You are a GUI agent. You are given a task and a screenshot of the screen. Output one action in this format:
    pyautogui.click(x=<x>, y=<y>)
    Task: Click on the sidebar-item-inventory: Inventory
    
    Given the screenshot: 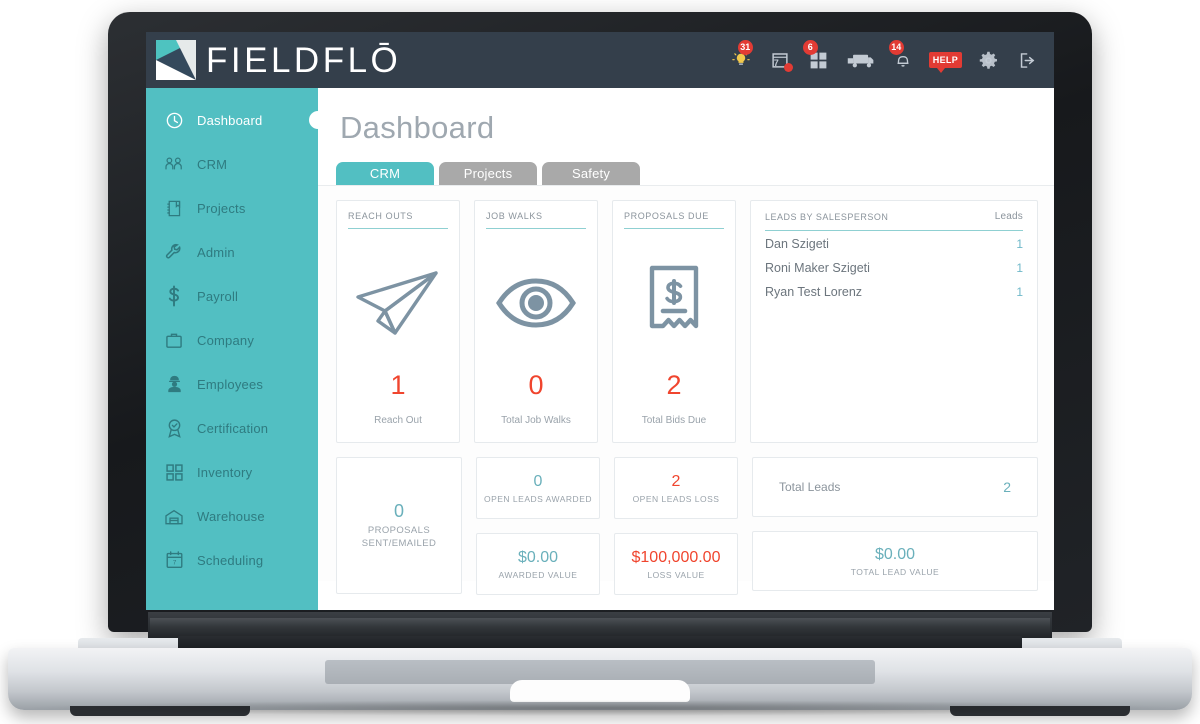 What is the action you would take?
    pyautogui.click(x=232, y=472)
    